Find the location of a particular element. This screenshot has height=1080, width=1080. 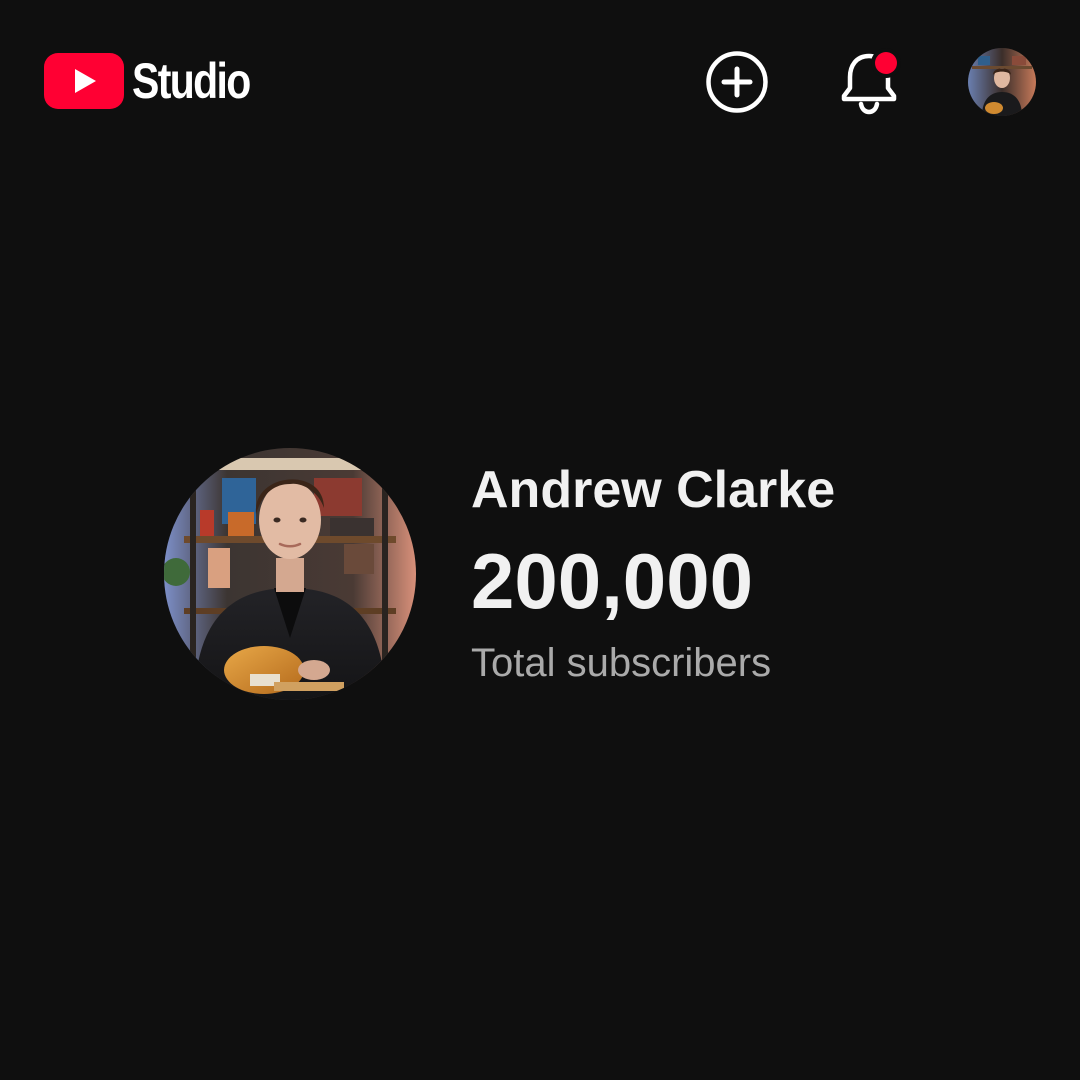

subscriber-count: 200,000 is located at coordinates (612, 581).